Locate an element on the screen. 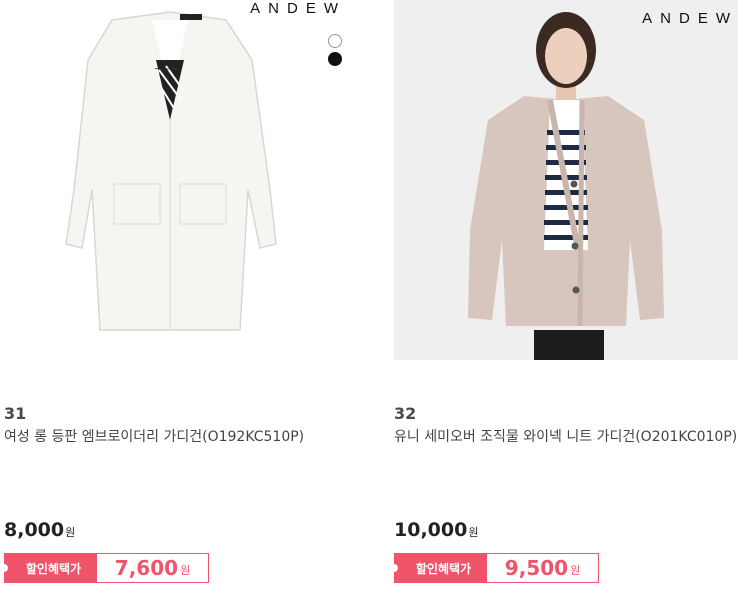 This screenshot has width=738, height=589. discount-price-value: 7,600 is located at coordinates (146, 568).